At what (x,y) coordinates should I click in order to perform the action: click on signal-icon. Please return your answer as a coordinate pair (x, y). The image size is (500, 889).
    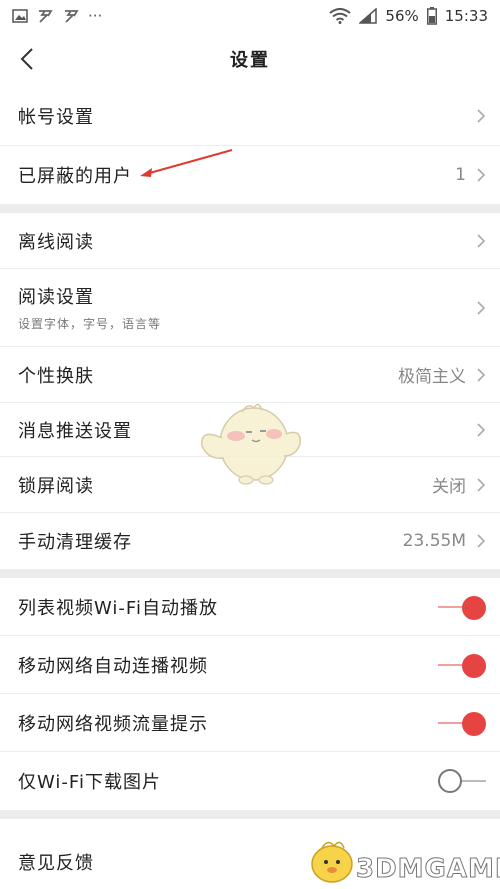
    Looking at the image, I should click on (368, 16).